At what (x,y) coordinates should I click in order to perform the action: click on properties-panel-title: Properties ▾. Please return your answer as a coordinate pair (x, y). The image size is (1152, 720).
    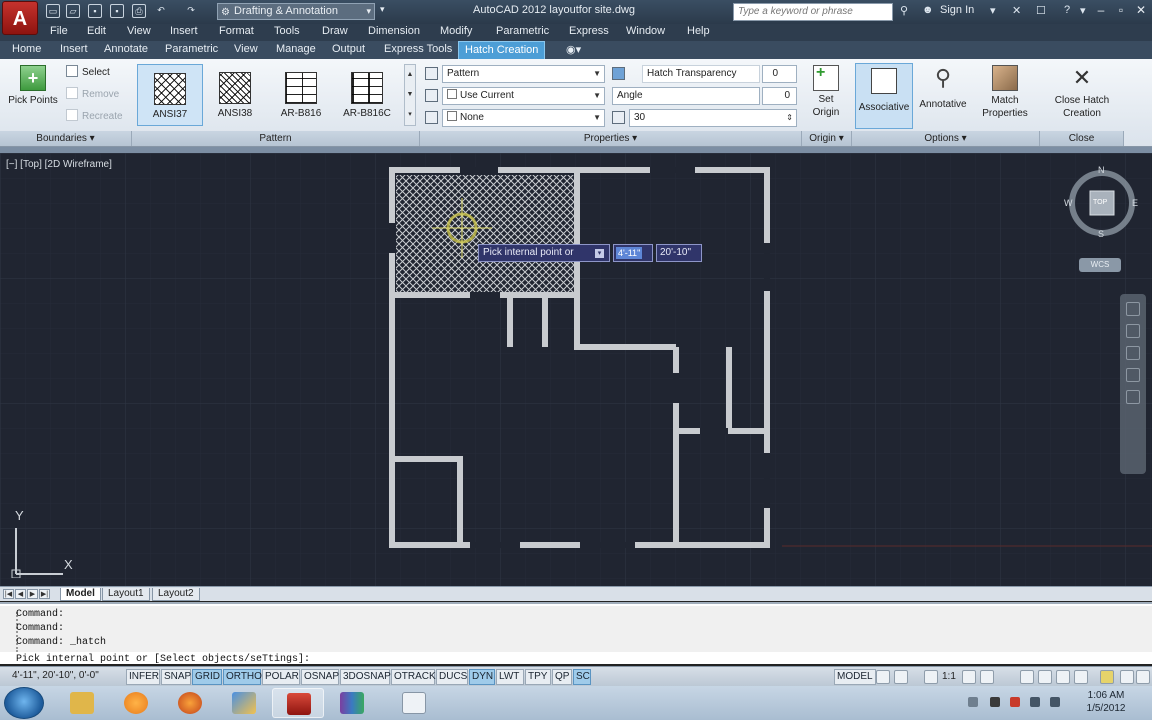
    Looking at the image, I should click on (611, 138).